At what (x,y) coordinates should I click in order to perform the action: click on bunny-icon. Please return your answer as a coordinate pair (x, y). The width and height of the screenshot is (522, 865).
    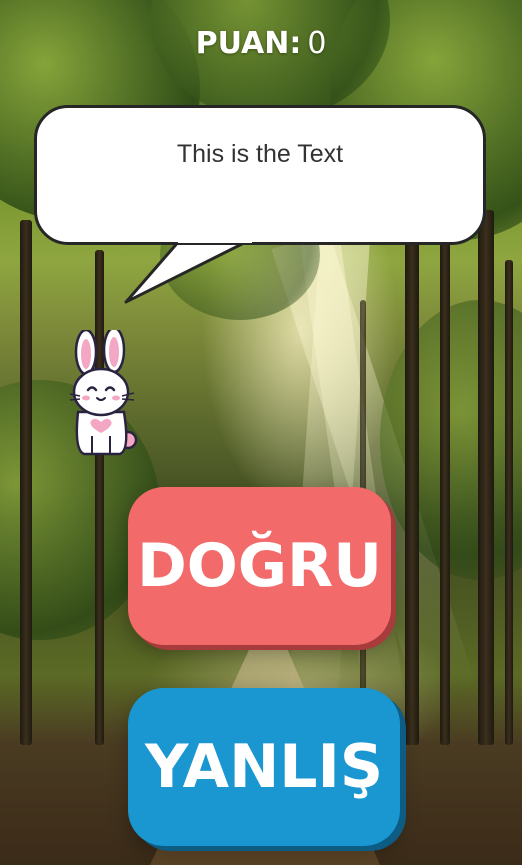
    Looking at the image, I should click on (103, 393).